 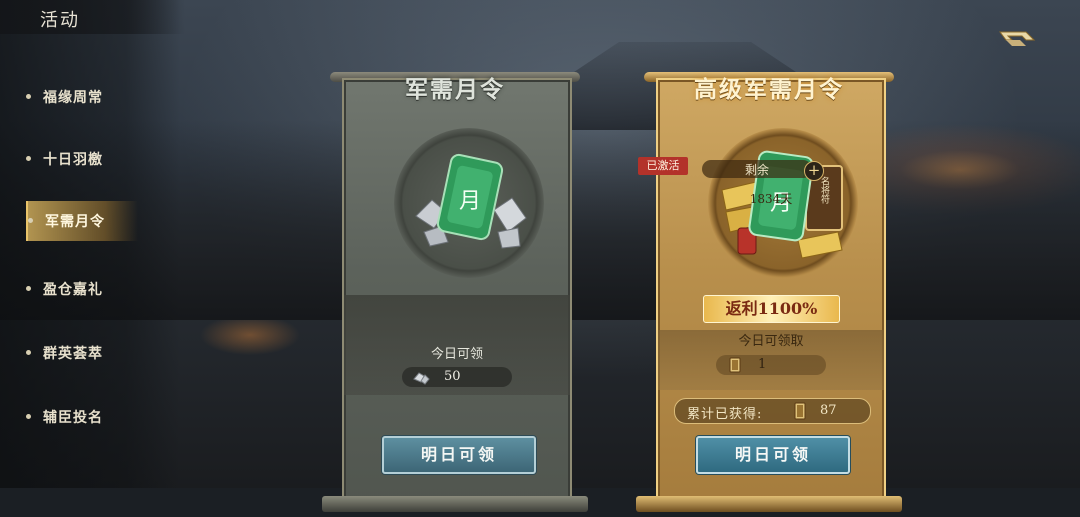 I want to click on daily-reward-band: 今日可领取 1, so click(x=771, y=360).